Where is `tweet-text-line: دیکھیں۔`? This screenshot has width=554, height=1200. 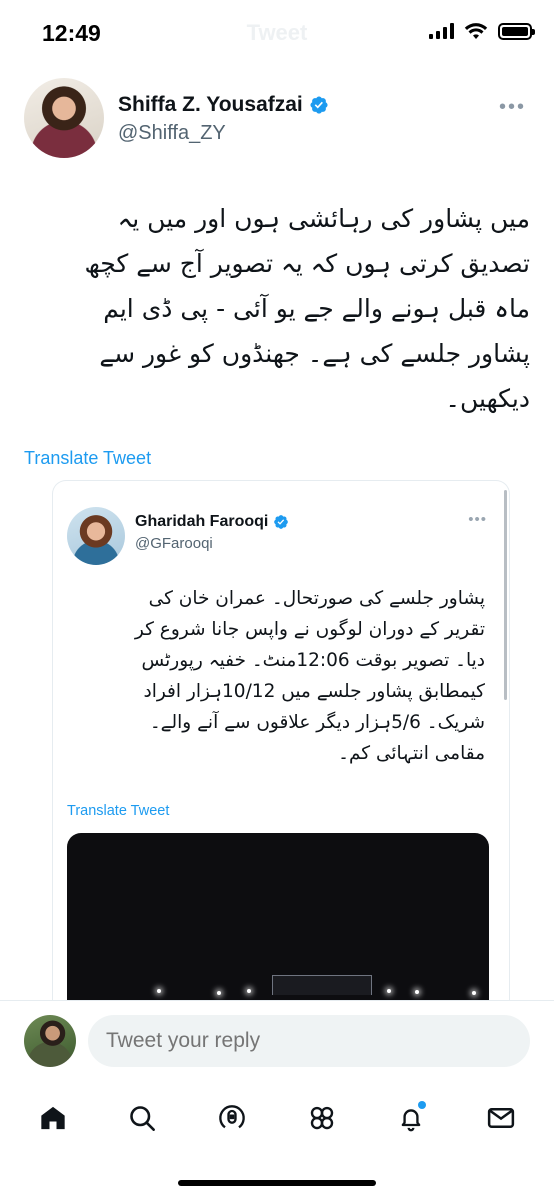
tweet-text-line: دیکھیں۔ is located at coordinates (487, 398).